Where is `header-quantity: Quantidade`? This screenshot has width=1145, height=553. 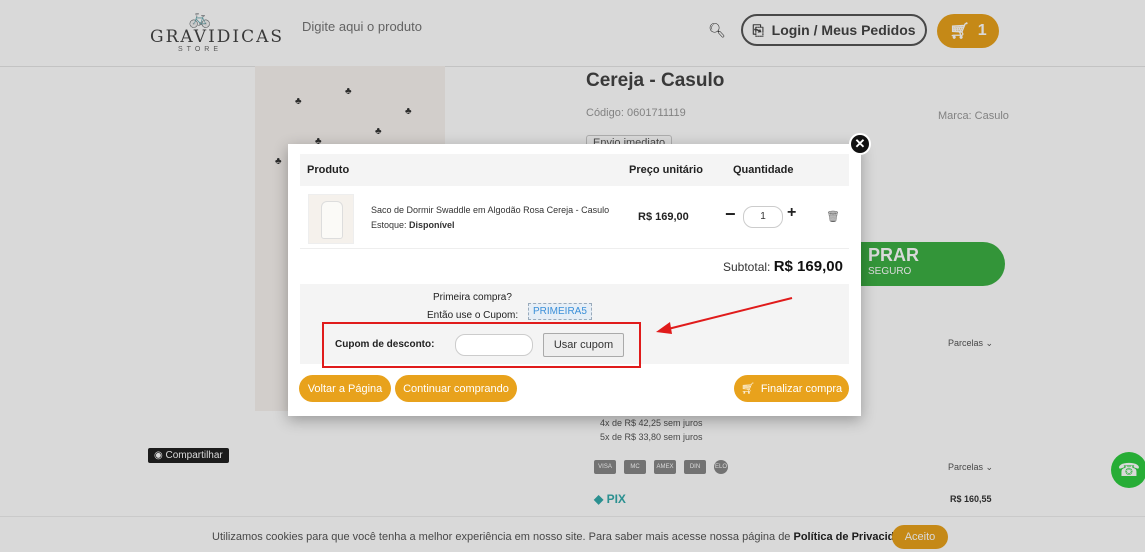 header-quantity: Quantidade is located at coordinates (763, 170).